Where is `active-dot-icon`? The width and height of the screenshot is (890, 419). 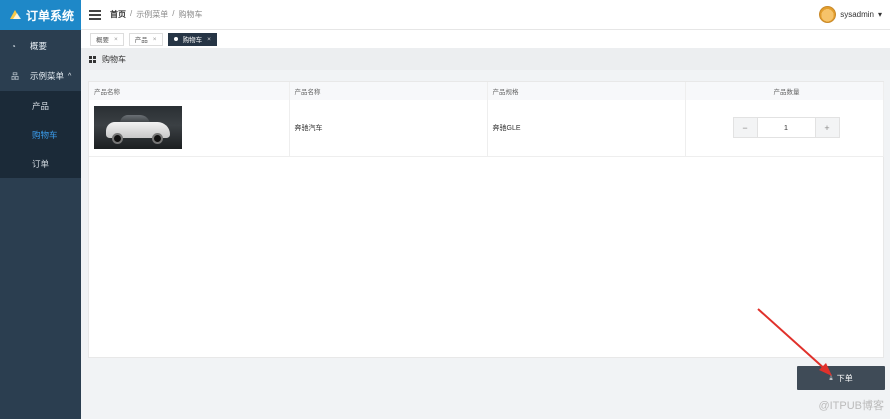
active-dot-icon is located at coordinates (175, 39).